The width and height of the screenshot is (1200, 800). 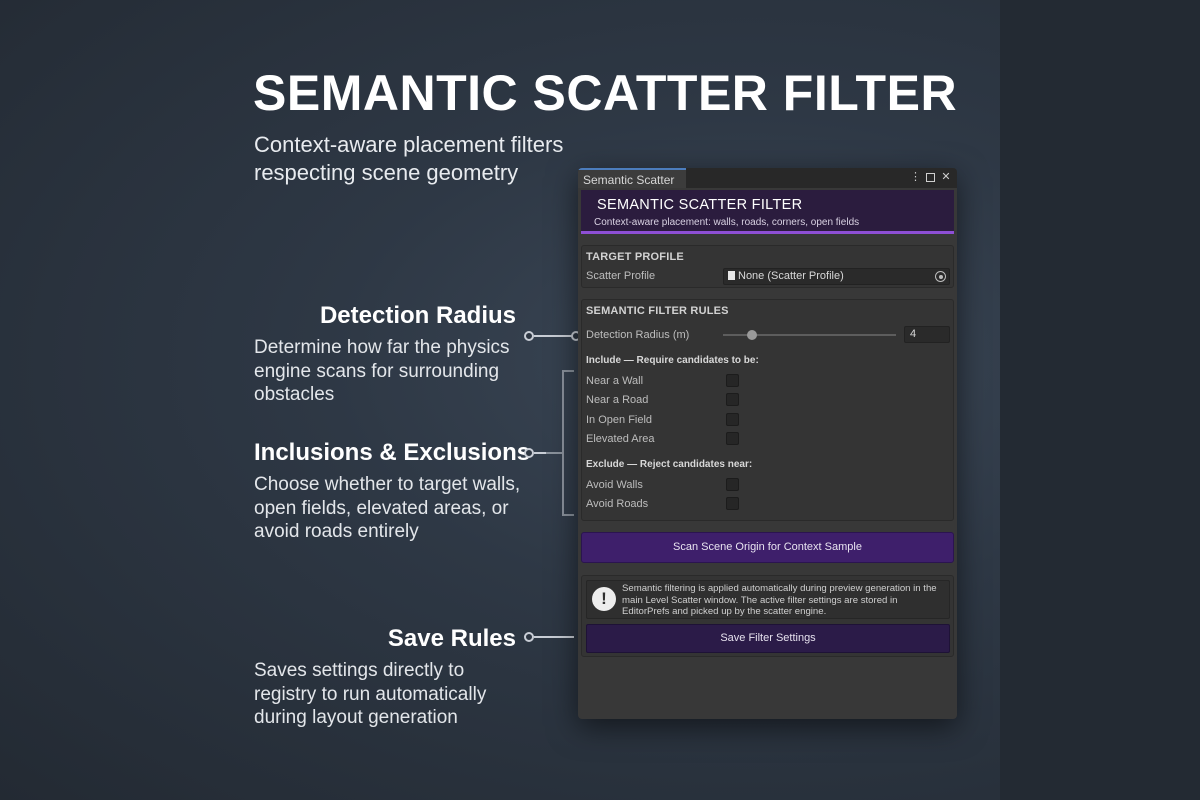 I want to click on file-icon, so click(x=731, y=275).